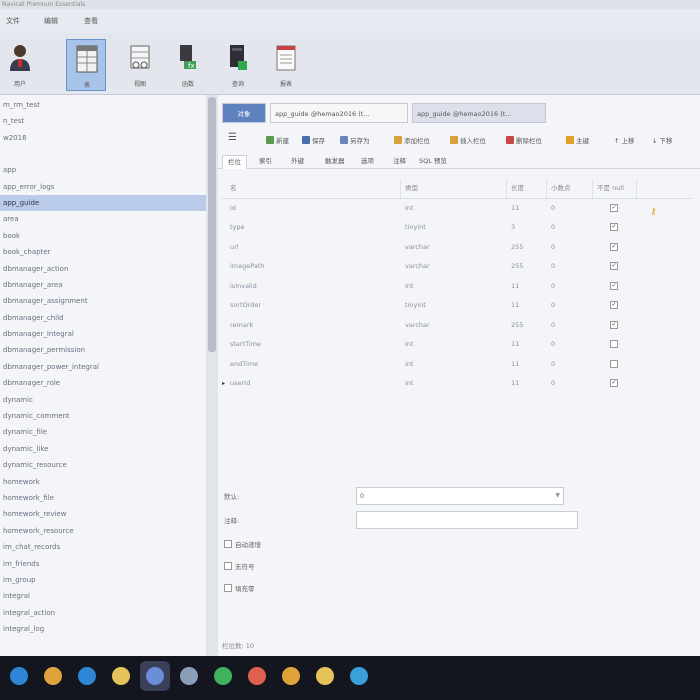 The width and height of the screenshot is (700, 700). What do you see at coordinates (239, 588) in the screenshot?
I see `zerofill-checkbox: 填充零` at bounding box center [239, 588].